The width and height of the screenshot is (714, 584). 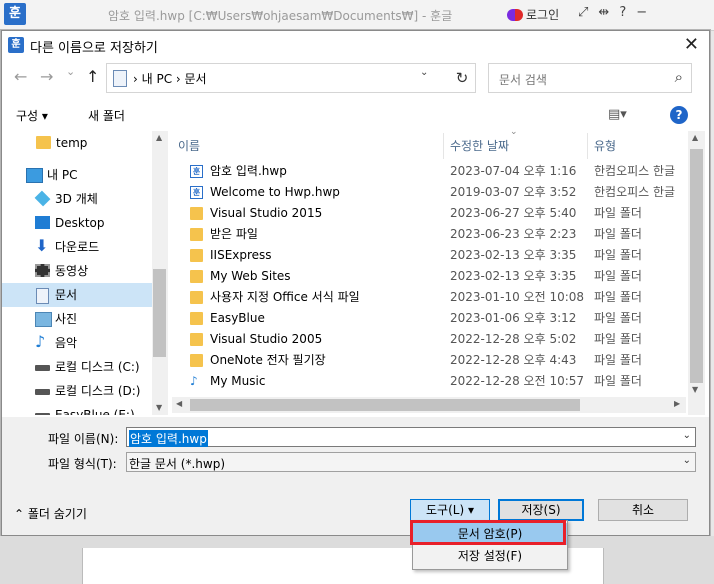 What do you see at coordinates (77, 223) in the screenshot?
I see `sidebar-item-desktop: Desktop` at bounding box center [77, 223].